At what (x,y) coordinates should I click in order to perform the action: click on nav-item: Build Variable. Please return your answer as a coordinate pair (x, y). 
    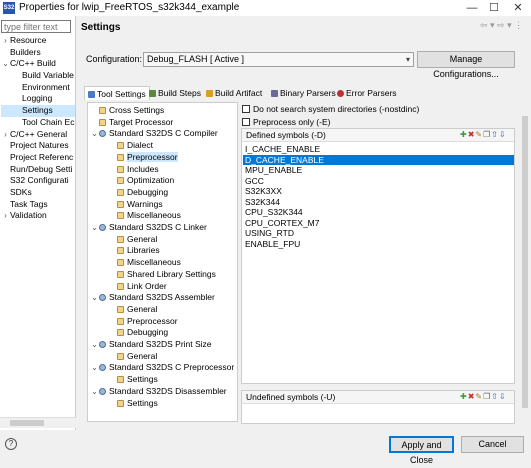
    Looking at the image, I should click on (38, 76).